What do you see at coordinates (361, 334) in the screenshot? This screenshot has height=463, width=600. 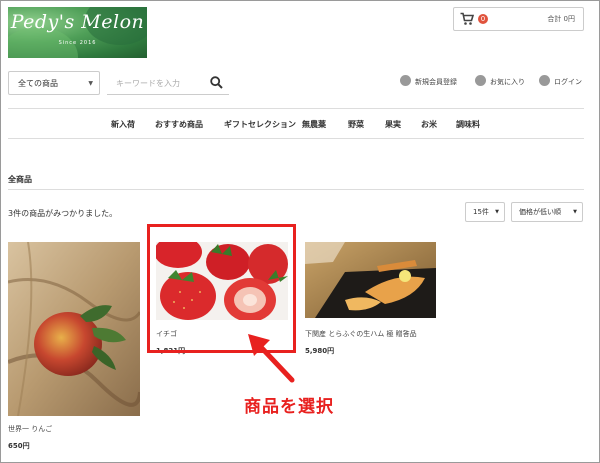 I see `product-name: 下関産 とらふぐの生ハム 極 贈答品` at bounding box center [361, 334].